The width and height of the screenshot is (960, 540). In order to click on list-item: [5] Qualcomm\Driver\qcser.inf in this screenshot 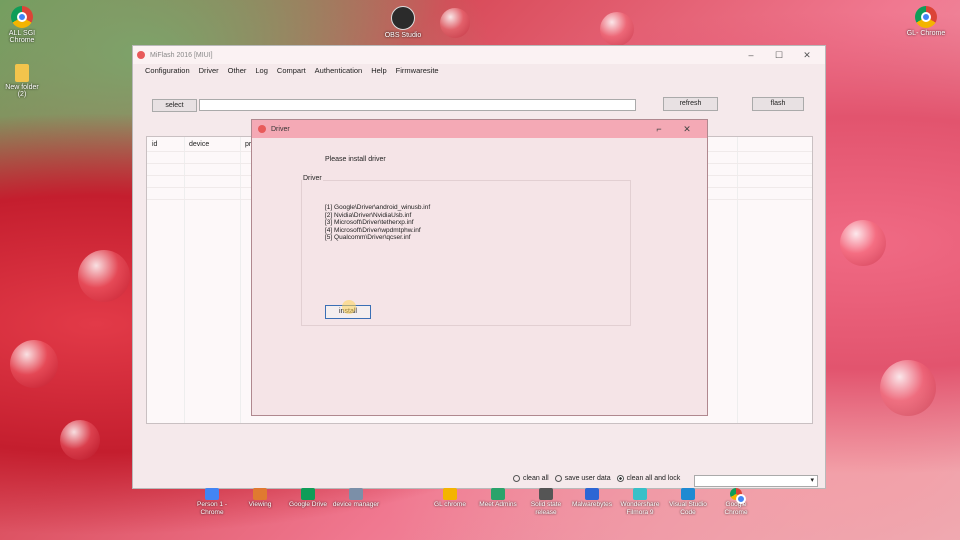, I will do `click(368, 237)`.